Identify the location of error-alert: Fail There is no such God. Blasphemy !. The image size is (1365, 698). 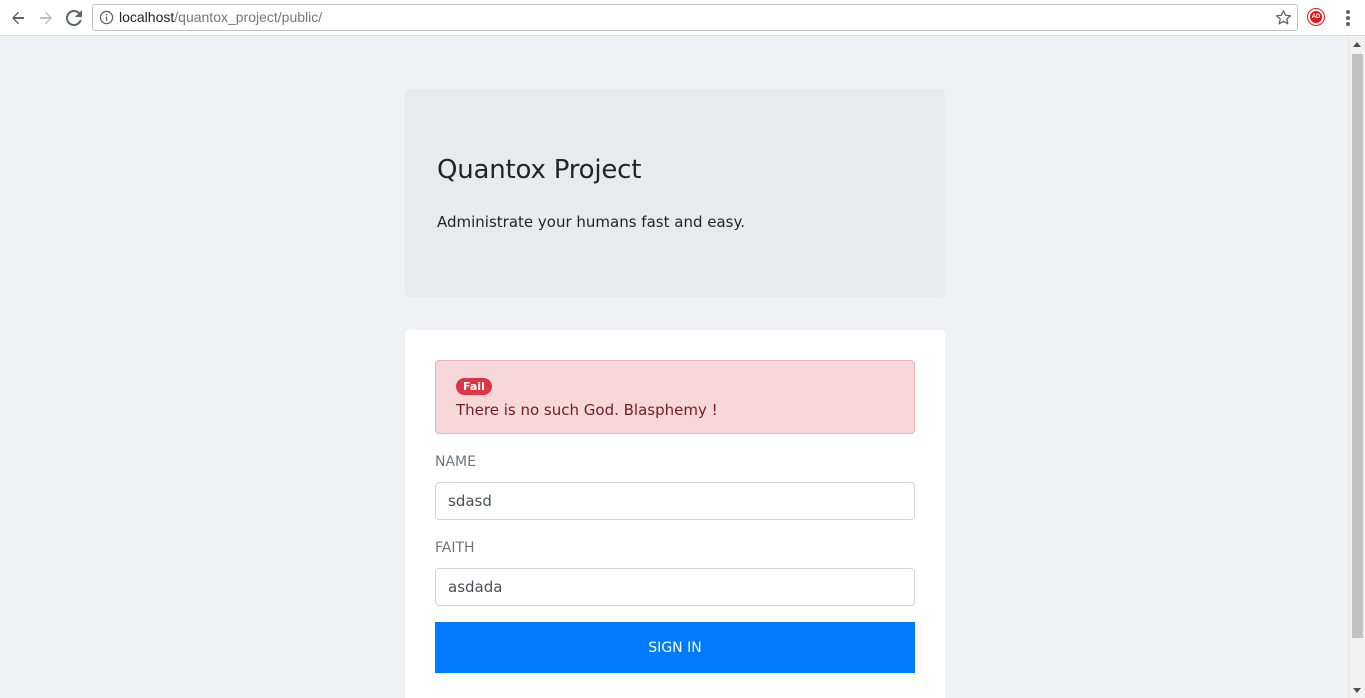
(675, 397).